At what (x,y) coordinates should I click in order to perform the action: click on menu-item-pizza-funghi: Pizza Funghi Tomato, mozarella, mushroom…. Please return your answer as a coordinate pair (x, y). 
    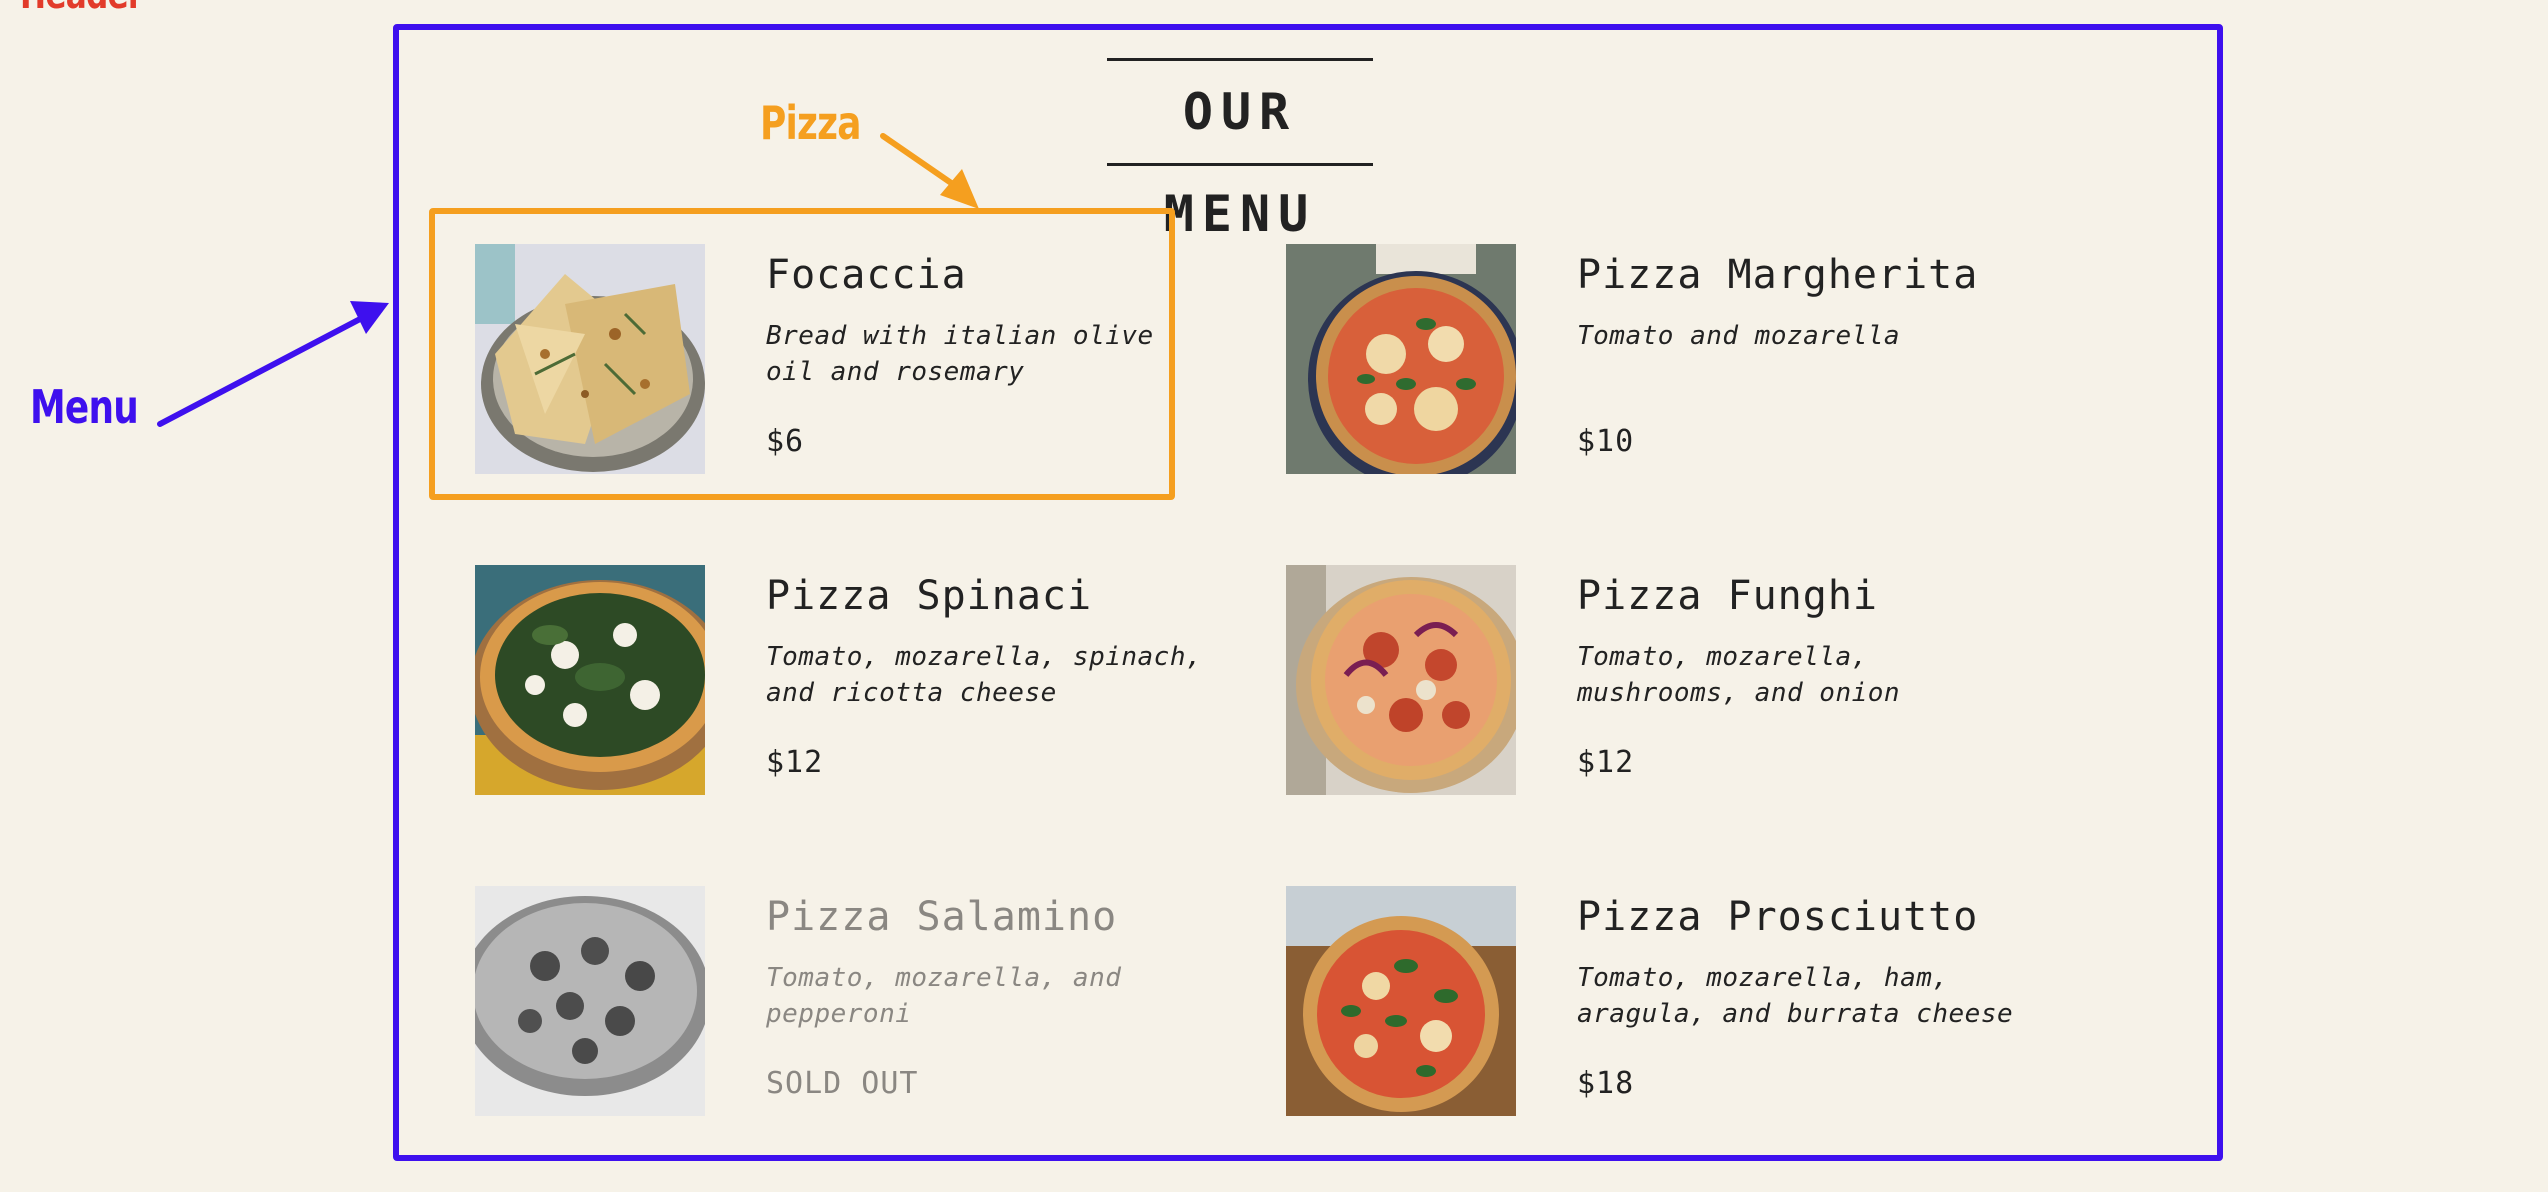
    Looking at the image, I should click on (1666, 680).